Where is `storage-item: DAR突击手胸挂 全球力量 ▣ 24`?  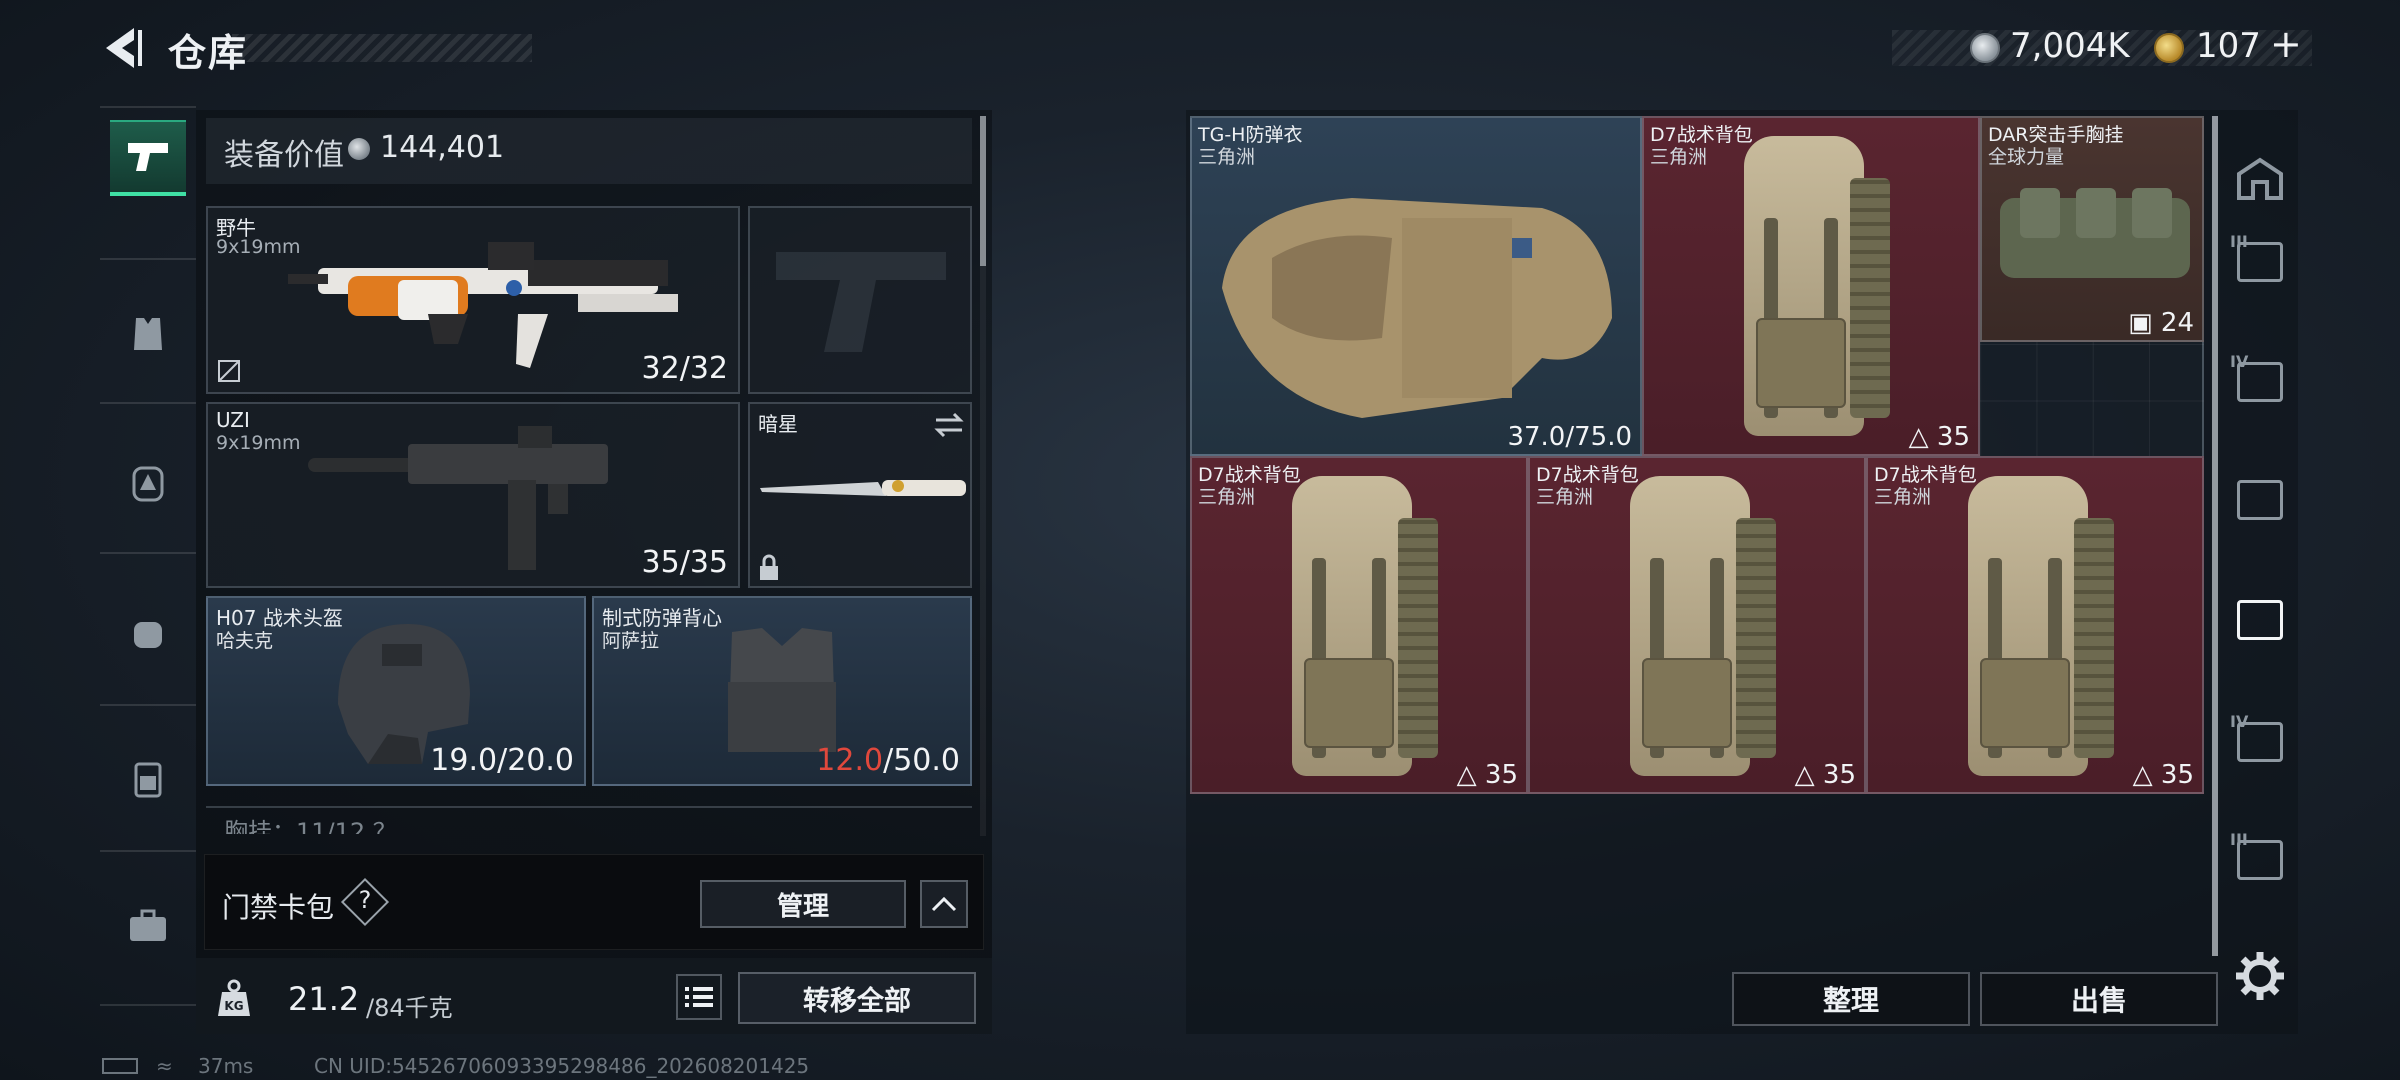 storage-item: DAR突击手胸挂 全球力量 ▣ 24 is located at coordinates (2092, 229).